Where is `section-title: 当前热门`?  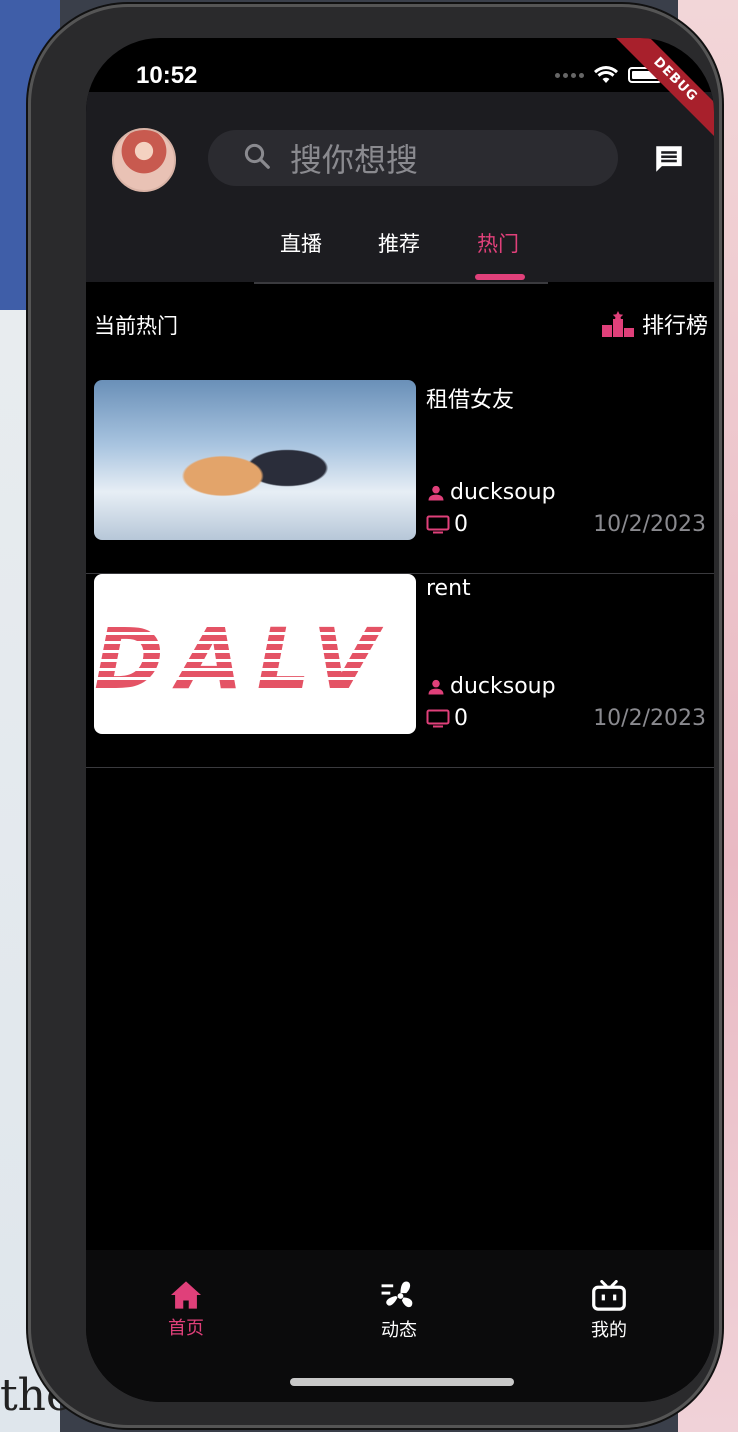
section-title: 当前热门 is located at coordinates (136, 326).